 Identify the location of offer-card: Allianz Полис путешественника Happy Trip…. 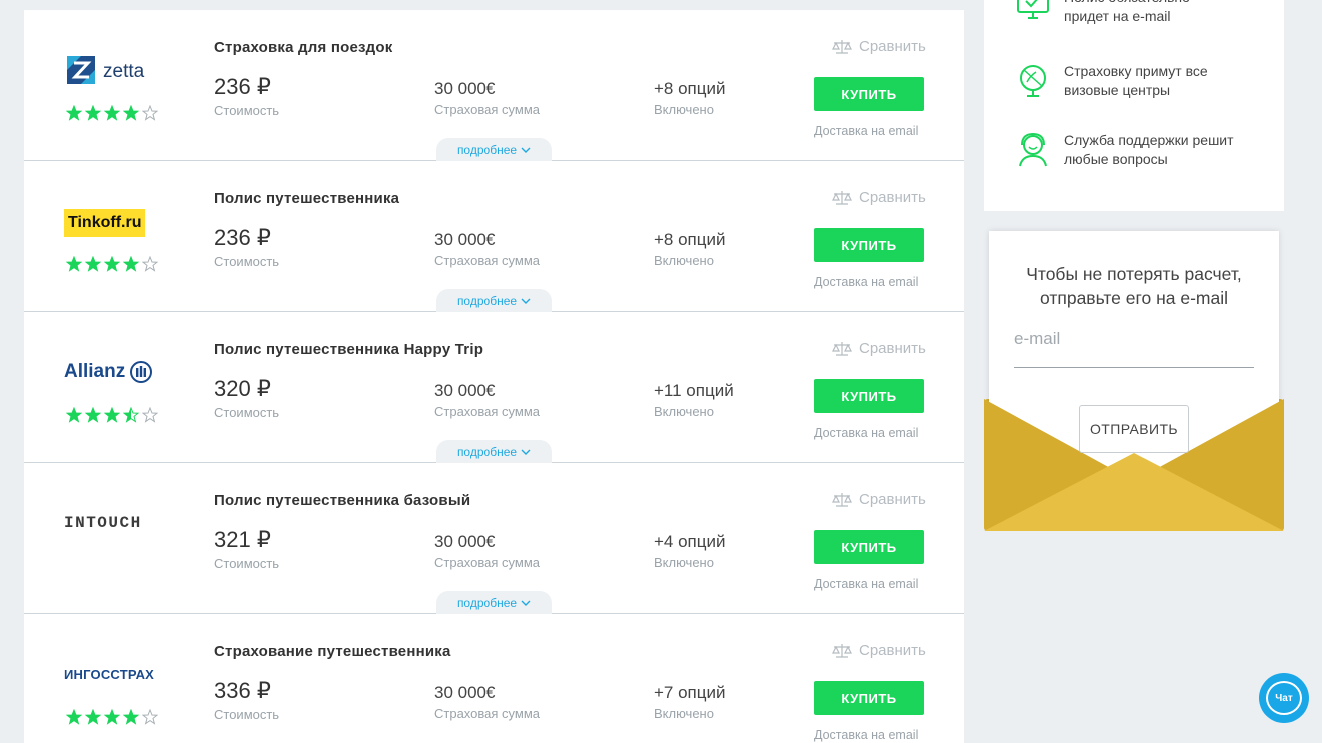
(494, 387).